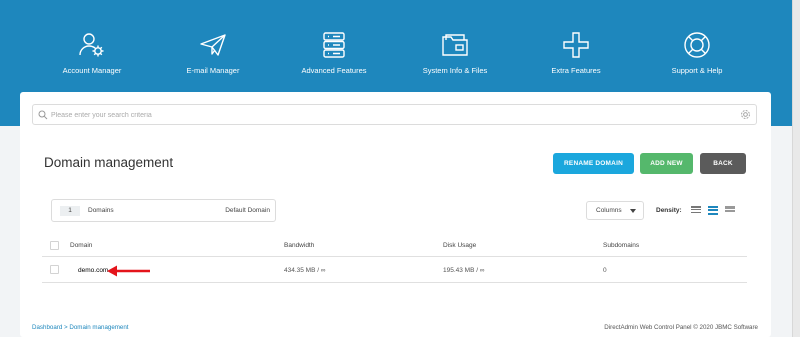 This screenshot has height=337, width=800. I want to click on domain-summary-box: 1 Domains Default Domain, so click(163, 210).